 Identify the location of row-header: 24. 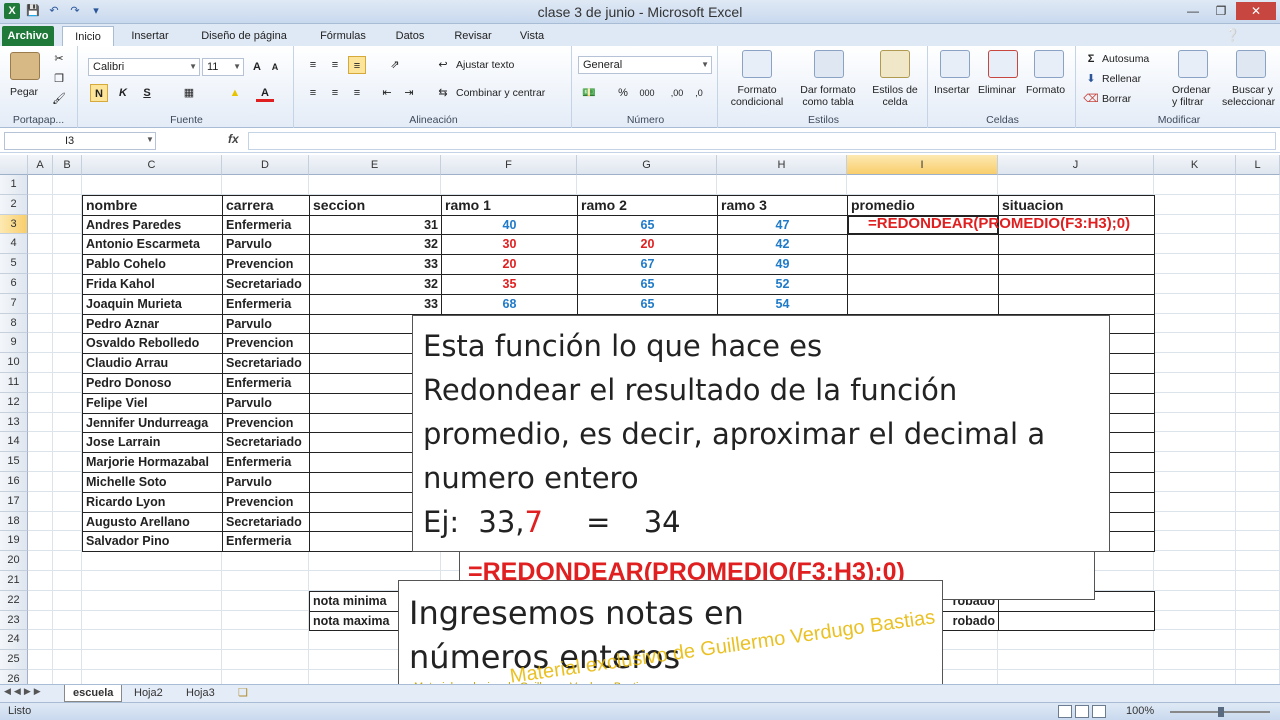
(14, 640).